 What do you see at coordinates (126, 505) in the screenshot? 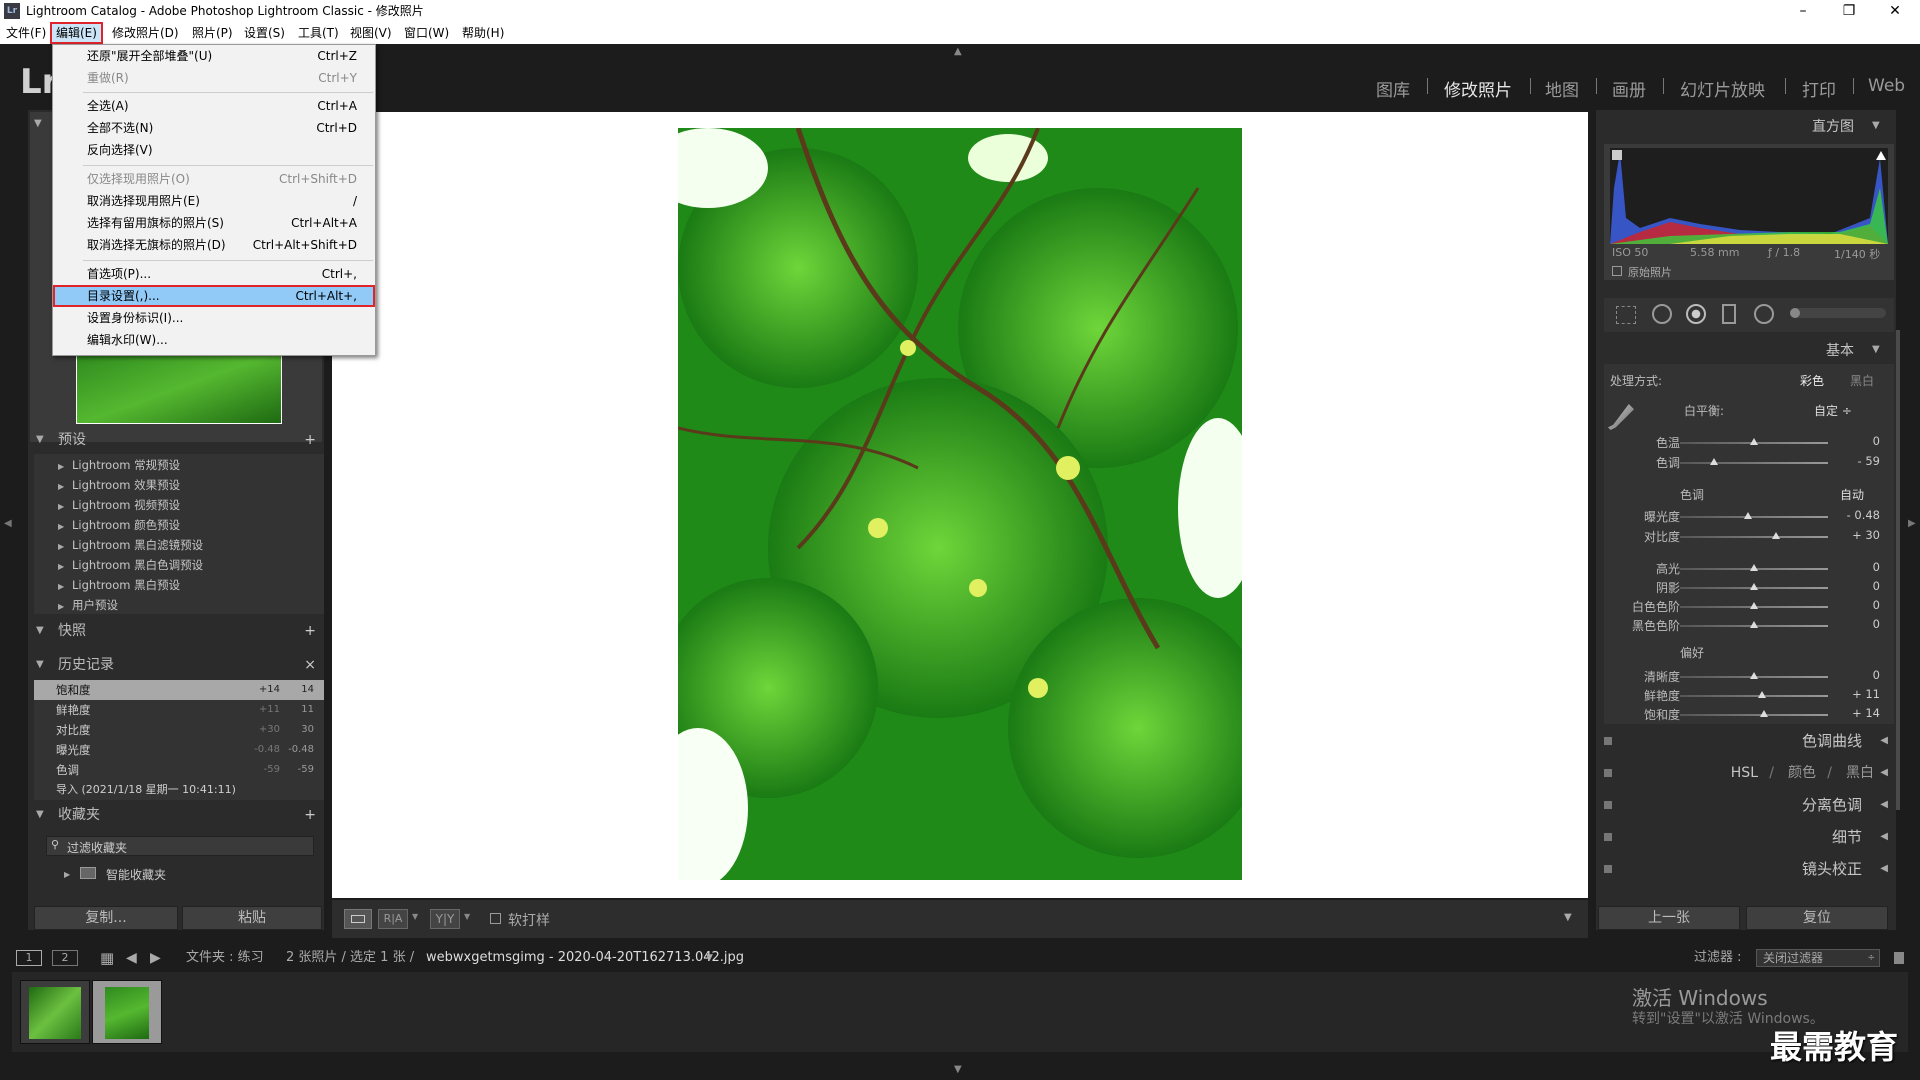
I see `preset-folder: Lightroom 视频预设` at bounding box center [126, 505].